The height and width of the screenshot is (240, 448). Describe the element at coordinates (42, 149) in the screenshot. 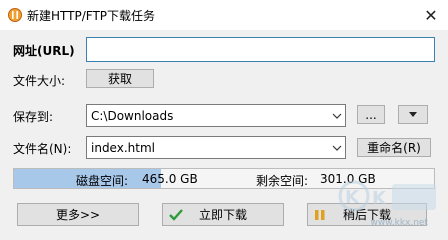

I see `file-name-label: 文件名(N):` at that location.